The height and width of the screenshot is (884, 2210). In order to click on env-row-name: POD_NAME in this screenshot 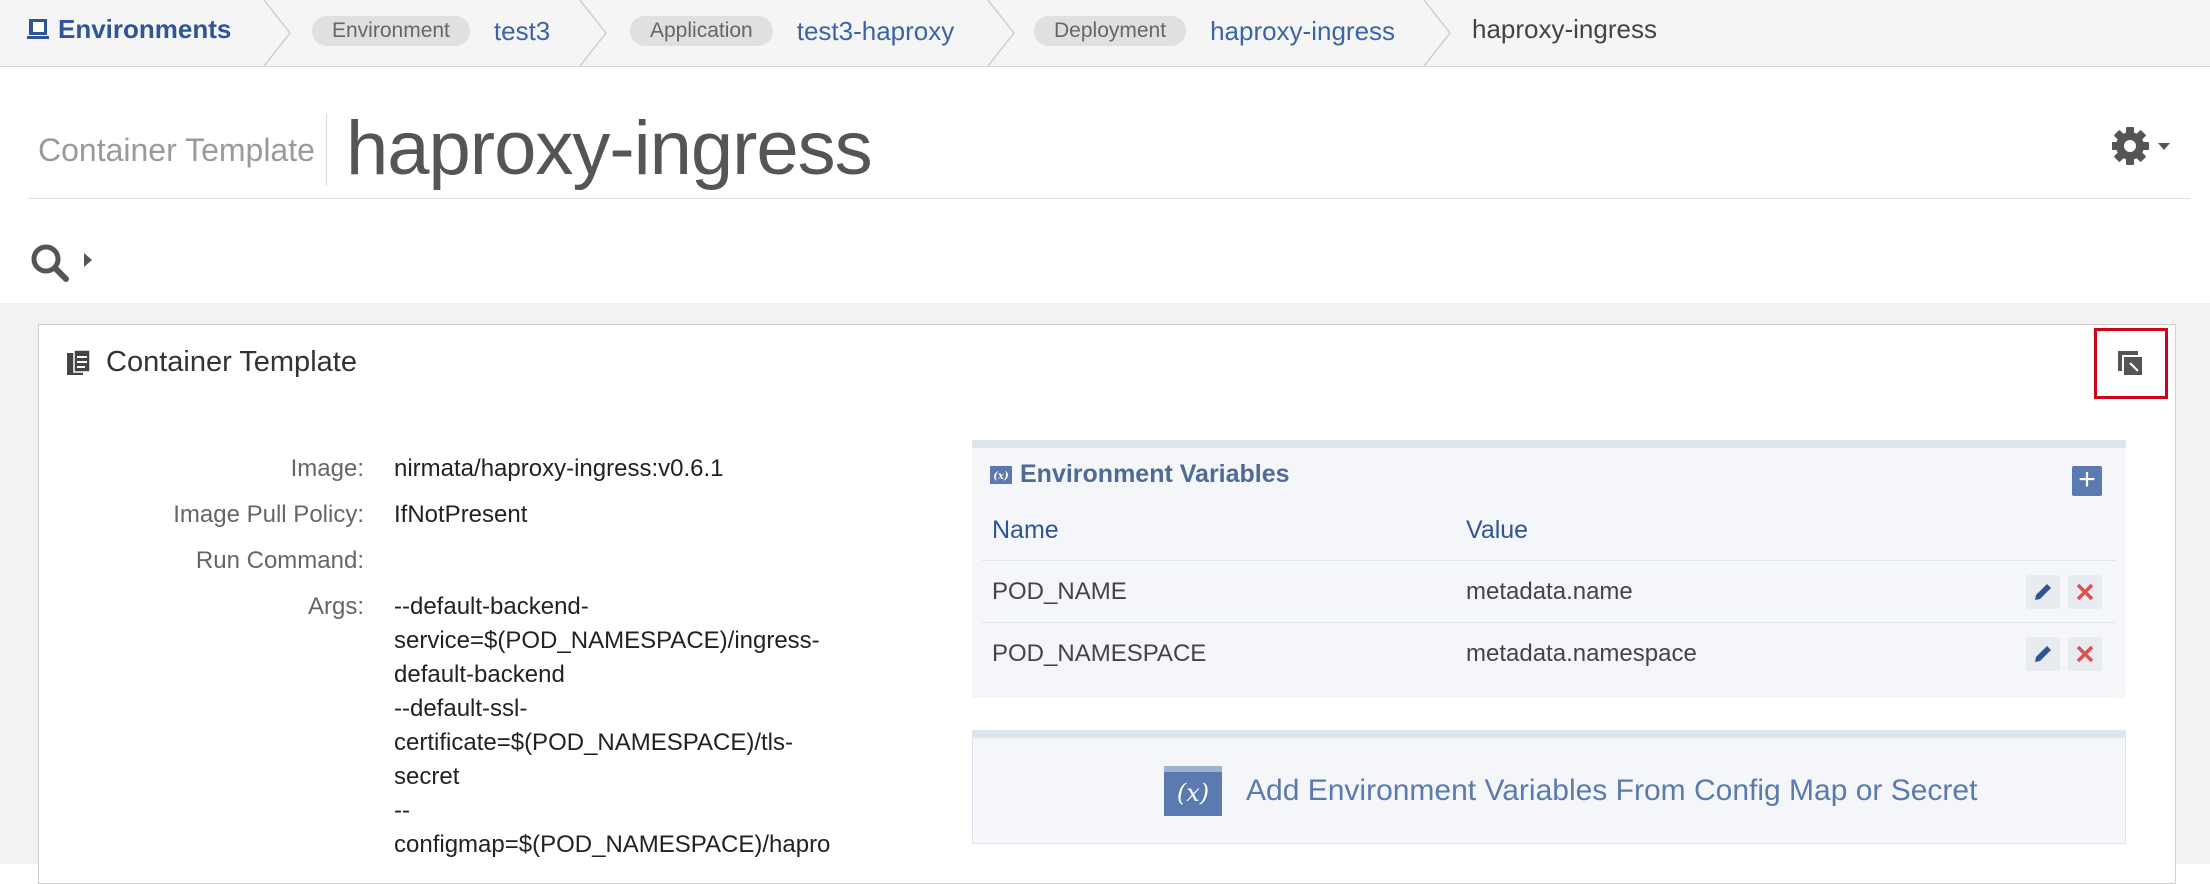, I will do `click(1059, 591)`.